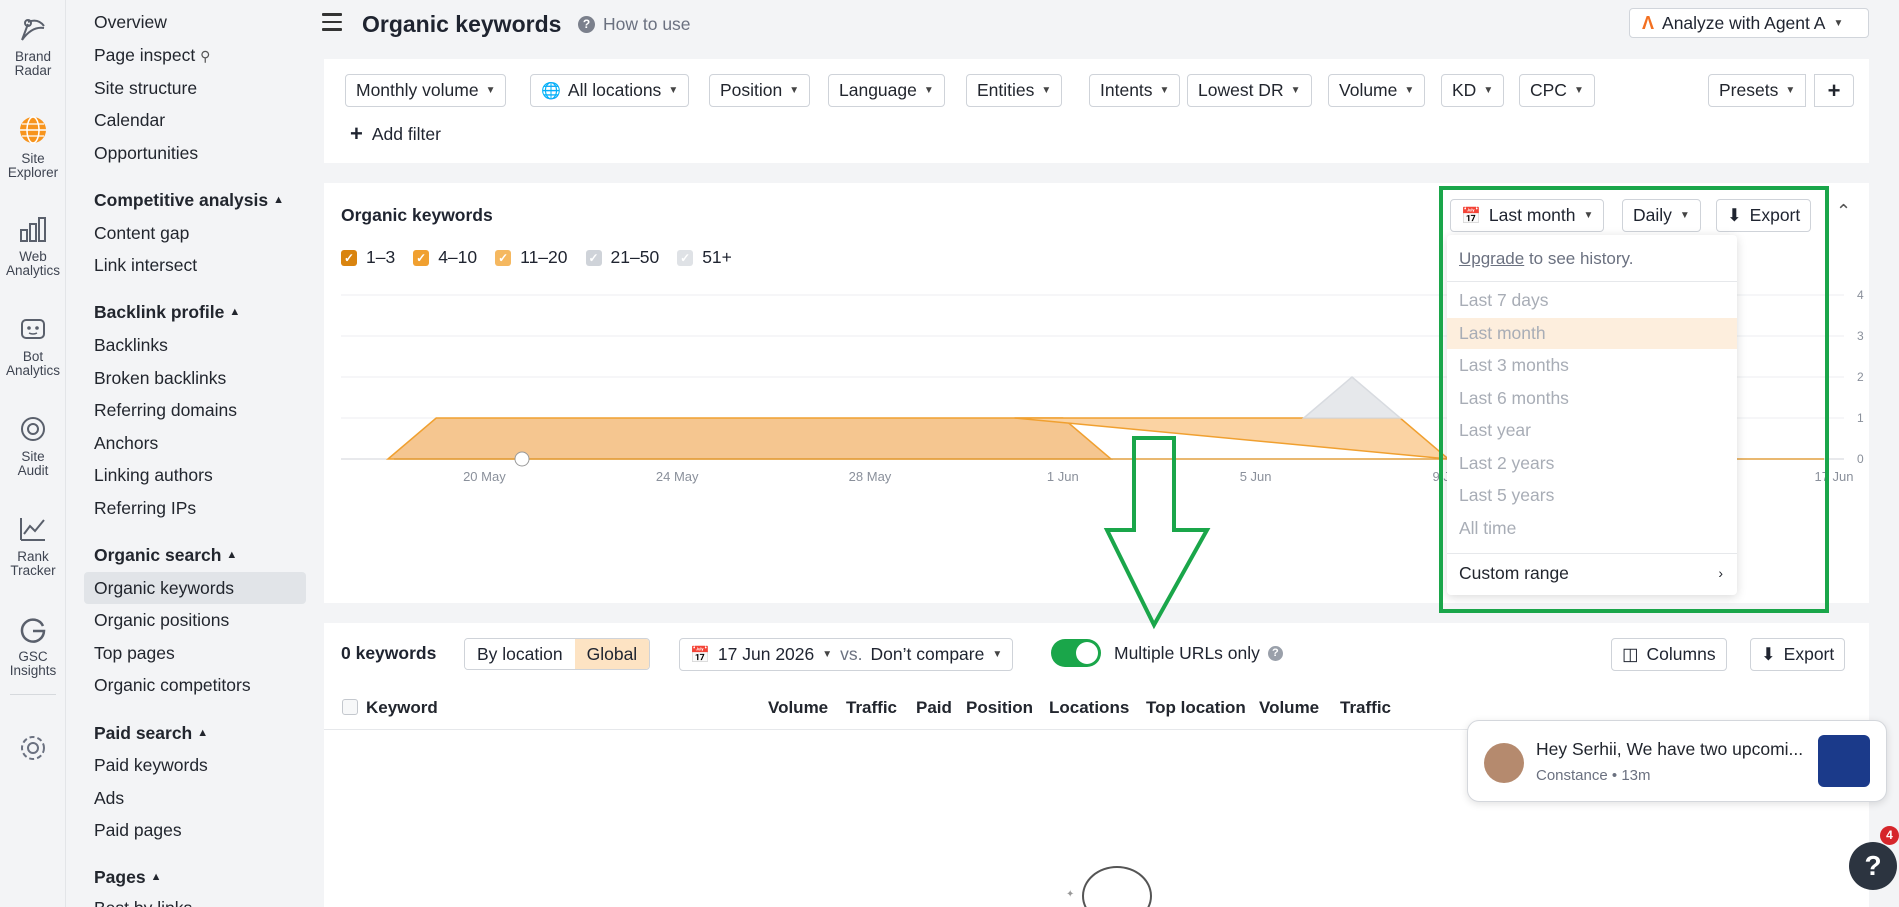 The height and width of the screenshot is (907, 1899). Describe the element at coordinates (1592, 430) in the screenshot. I see `option-last-year: Last year` at that location.